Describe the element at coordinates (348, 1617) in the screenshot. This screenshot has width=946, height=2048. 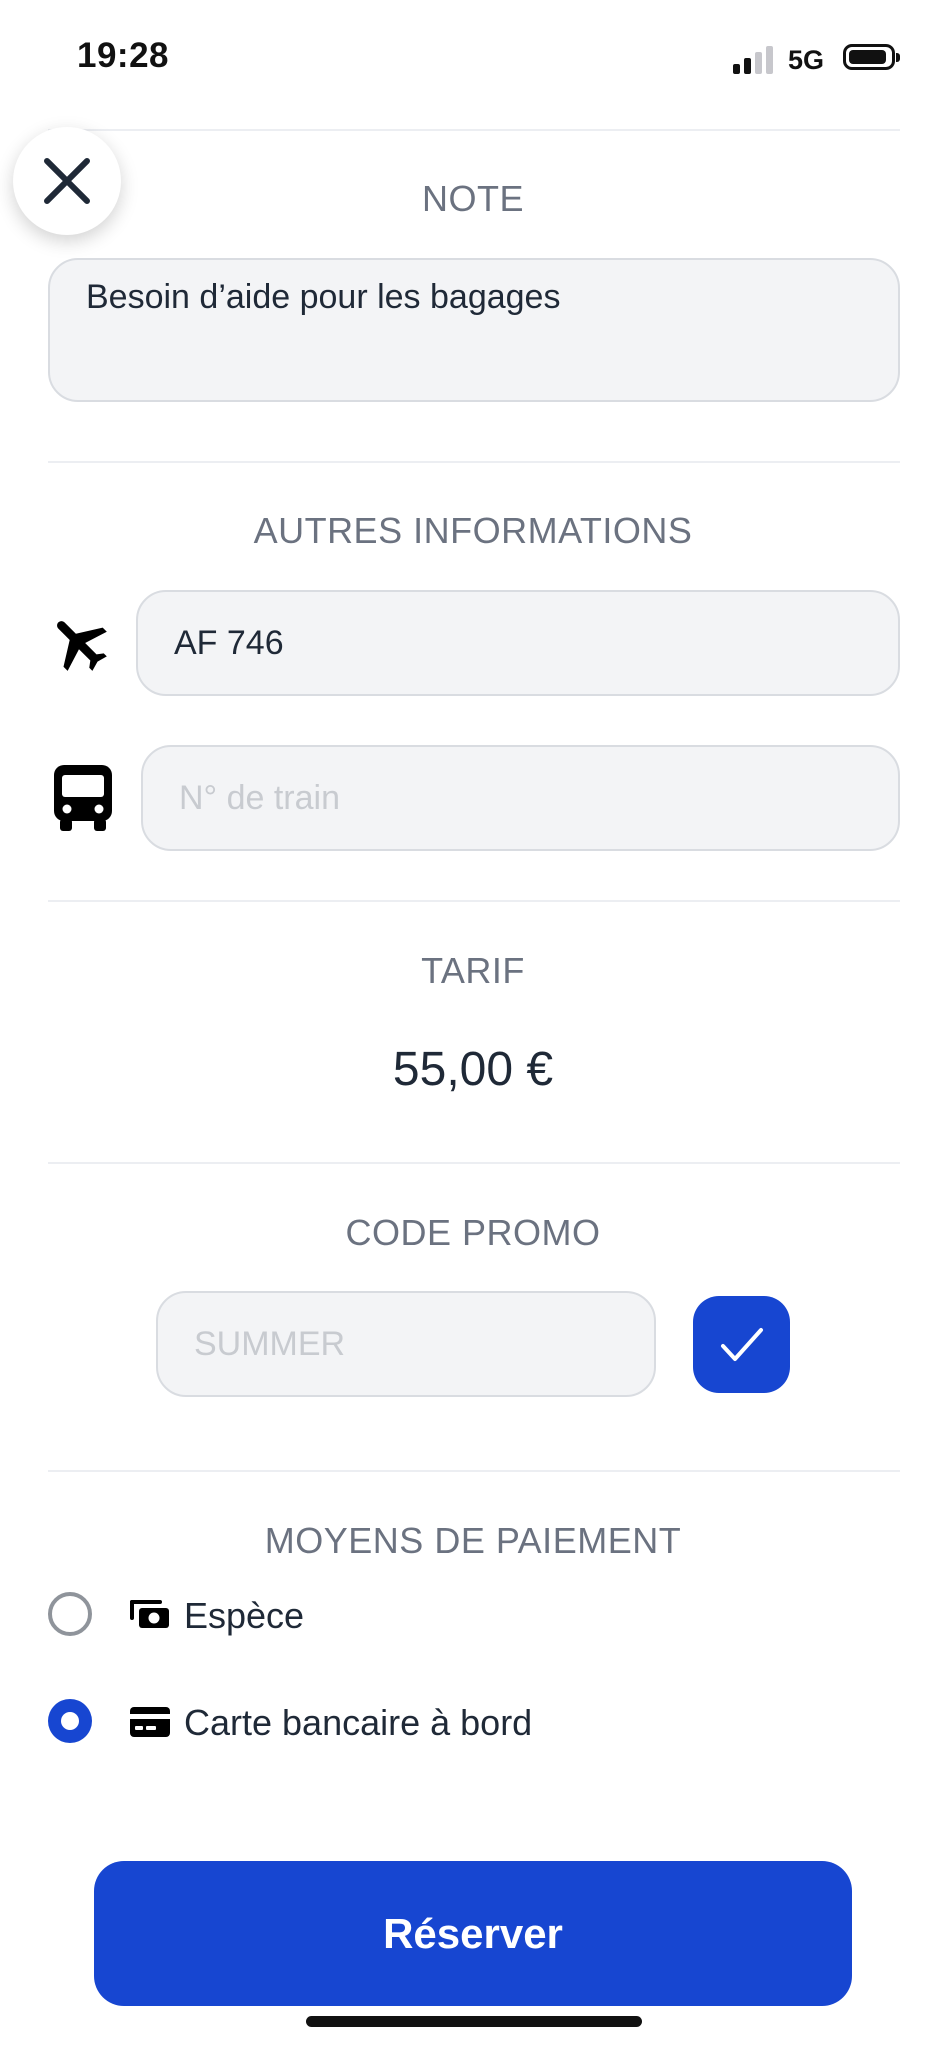
I see `payment-option-cash: Espèce` at that location.